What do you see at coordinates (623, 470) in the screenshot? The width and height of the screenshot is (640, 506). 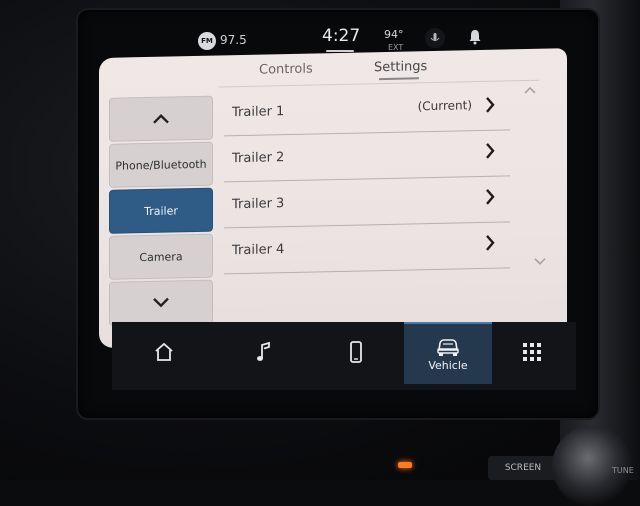 I see `tune-label: TUNE` at bounding box center [623, 470].